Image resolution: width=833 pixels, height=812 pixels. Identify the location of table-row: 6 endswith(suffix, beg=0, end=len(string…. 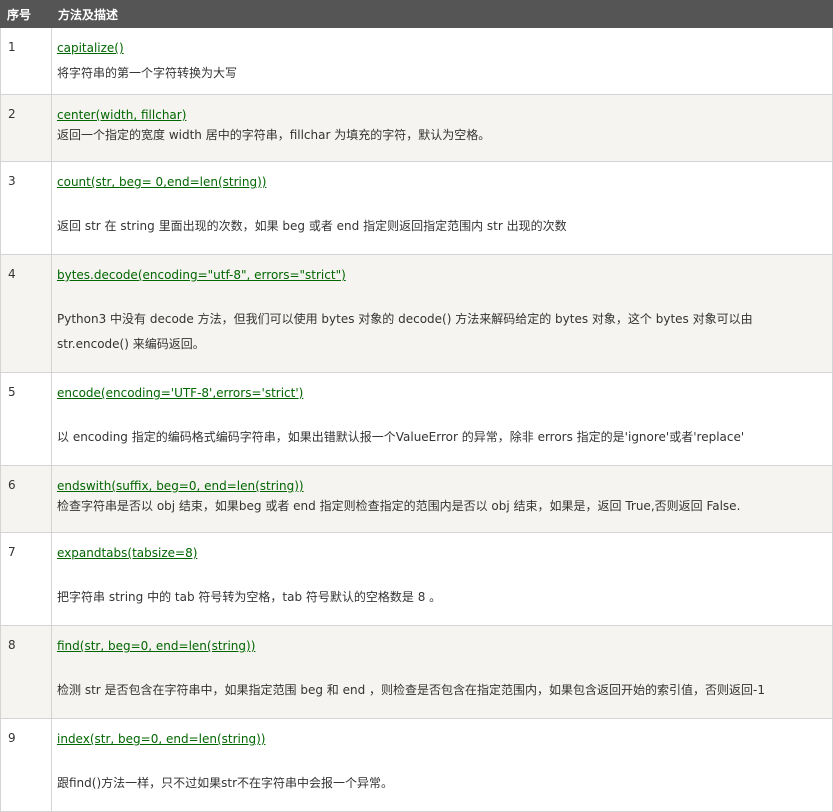
(416, 499).